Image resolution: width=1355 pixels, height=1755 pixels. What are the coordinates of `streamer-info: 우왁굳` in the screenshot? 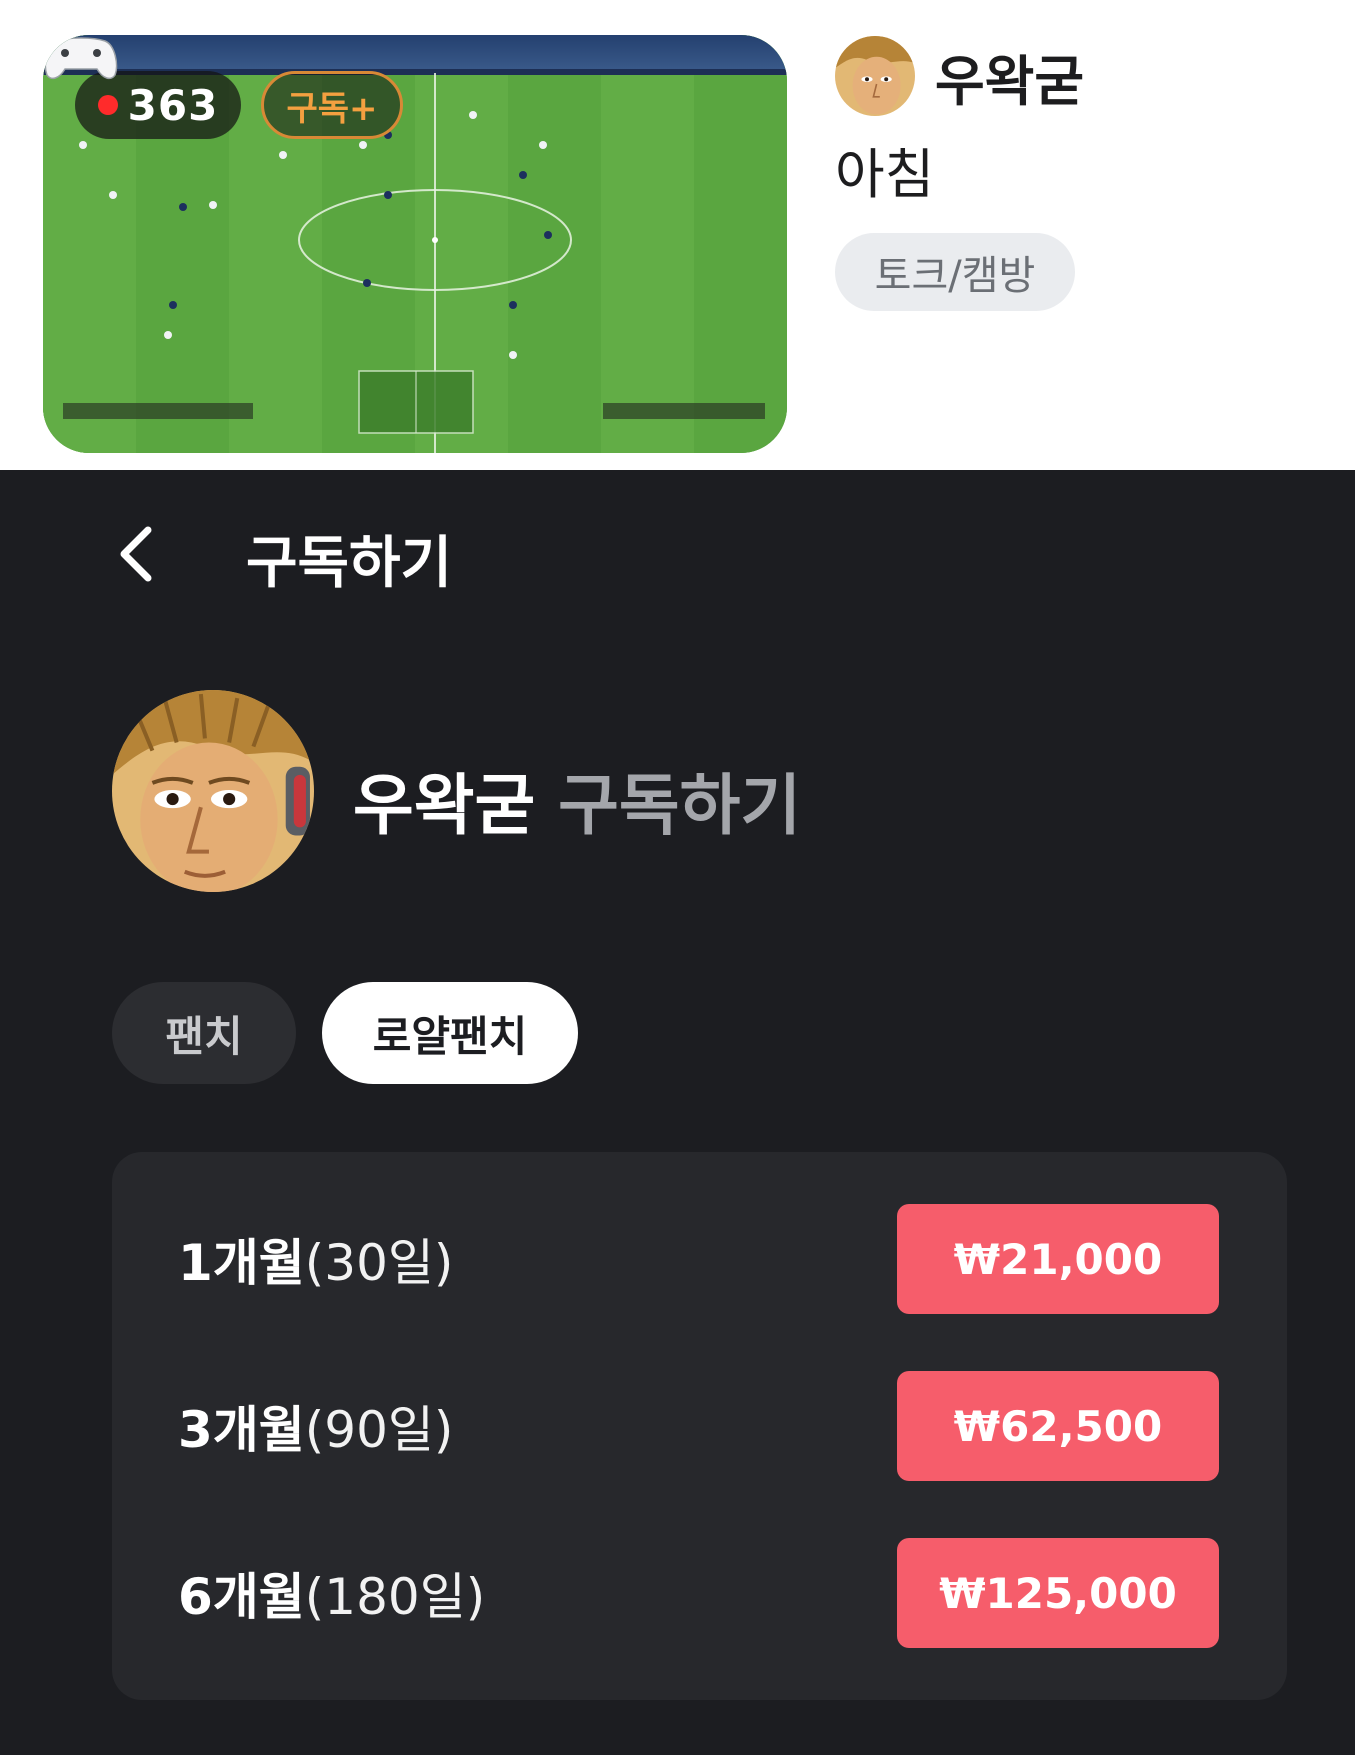 It's located at (959, 76).